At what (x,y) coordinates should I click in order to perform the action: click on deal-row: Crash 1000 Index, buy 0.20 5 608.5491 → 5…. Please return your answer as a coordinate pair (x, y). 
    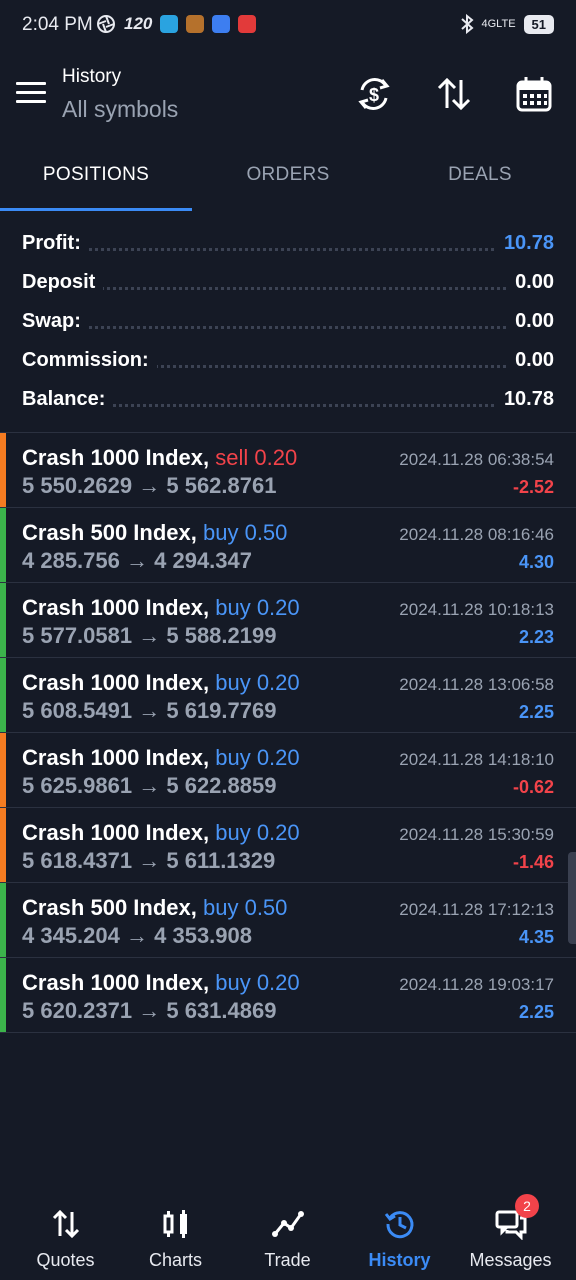
    Looking at the image, I should click on (288, 695).